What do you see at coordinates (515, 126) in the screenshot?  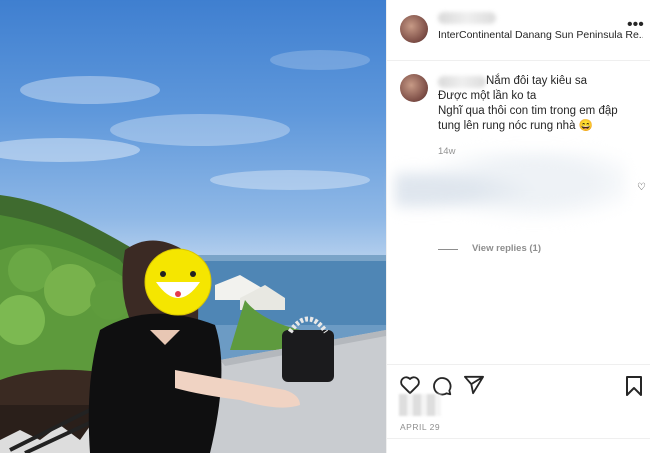 I see `caption-line: tung lên rung nóc rung nhà 😄` at bounding box center [515, 126].